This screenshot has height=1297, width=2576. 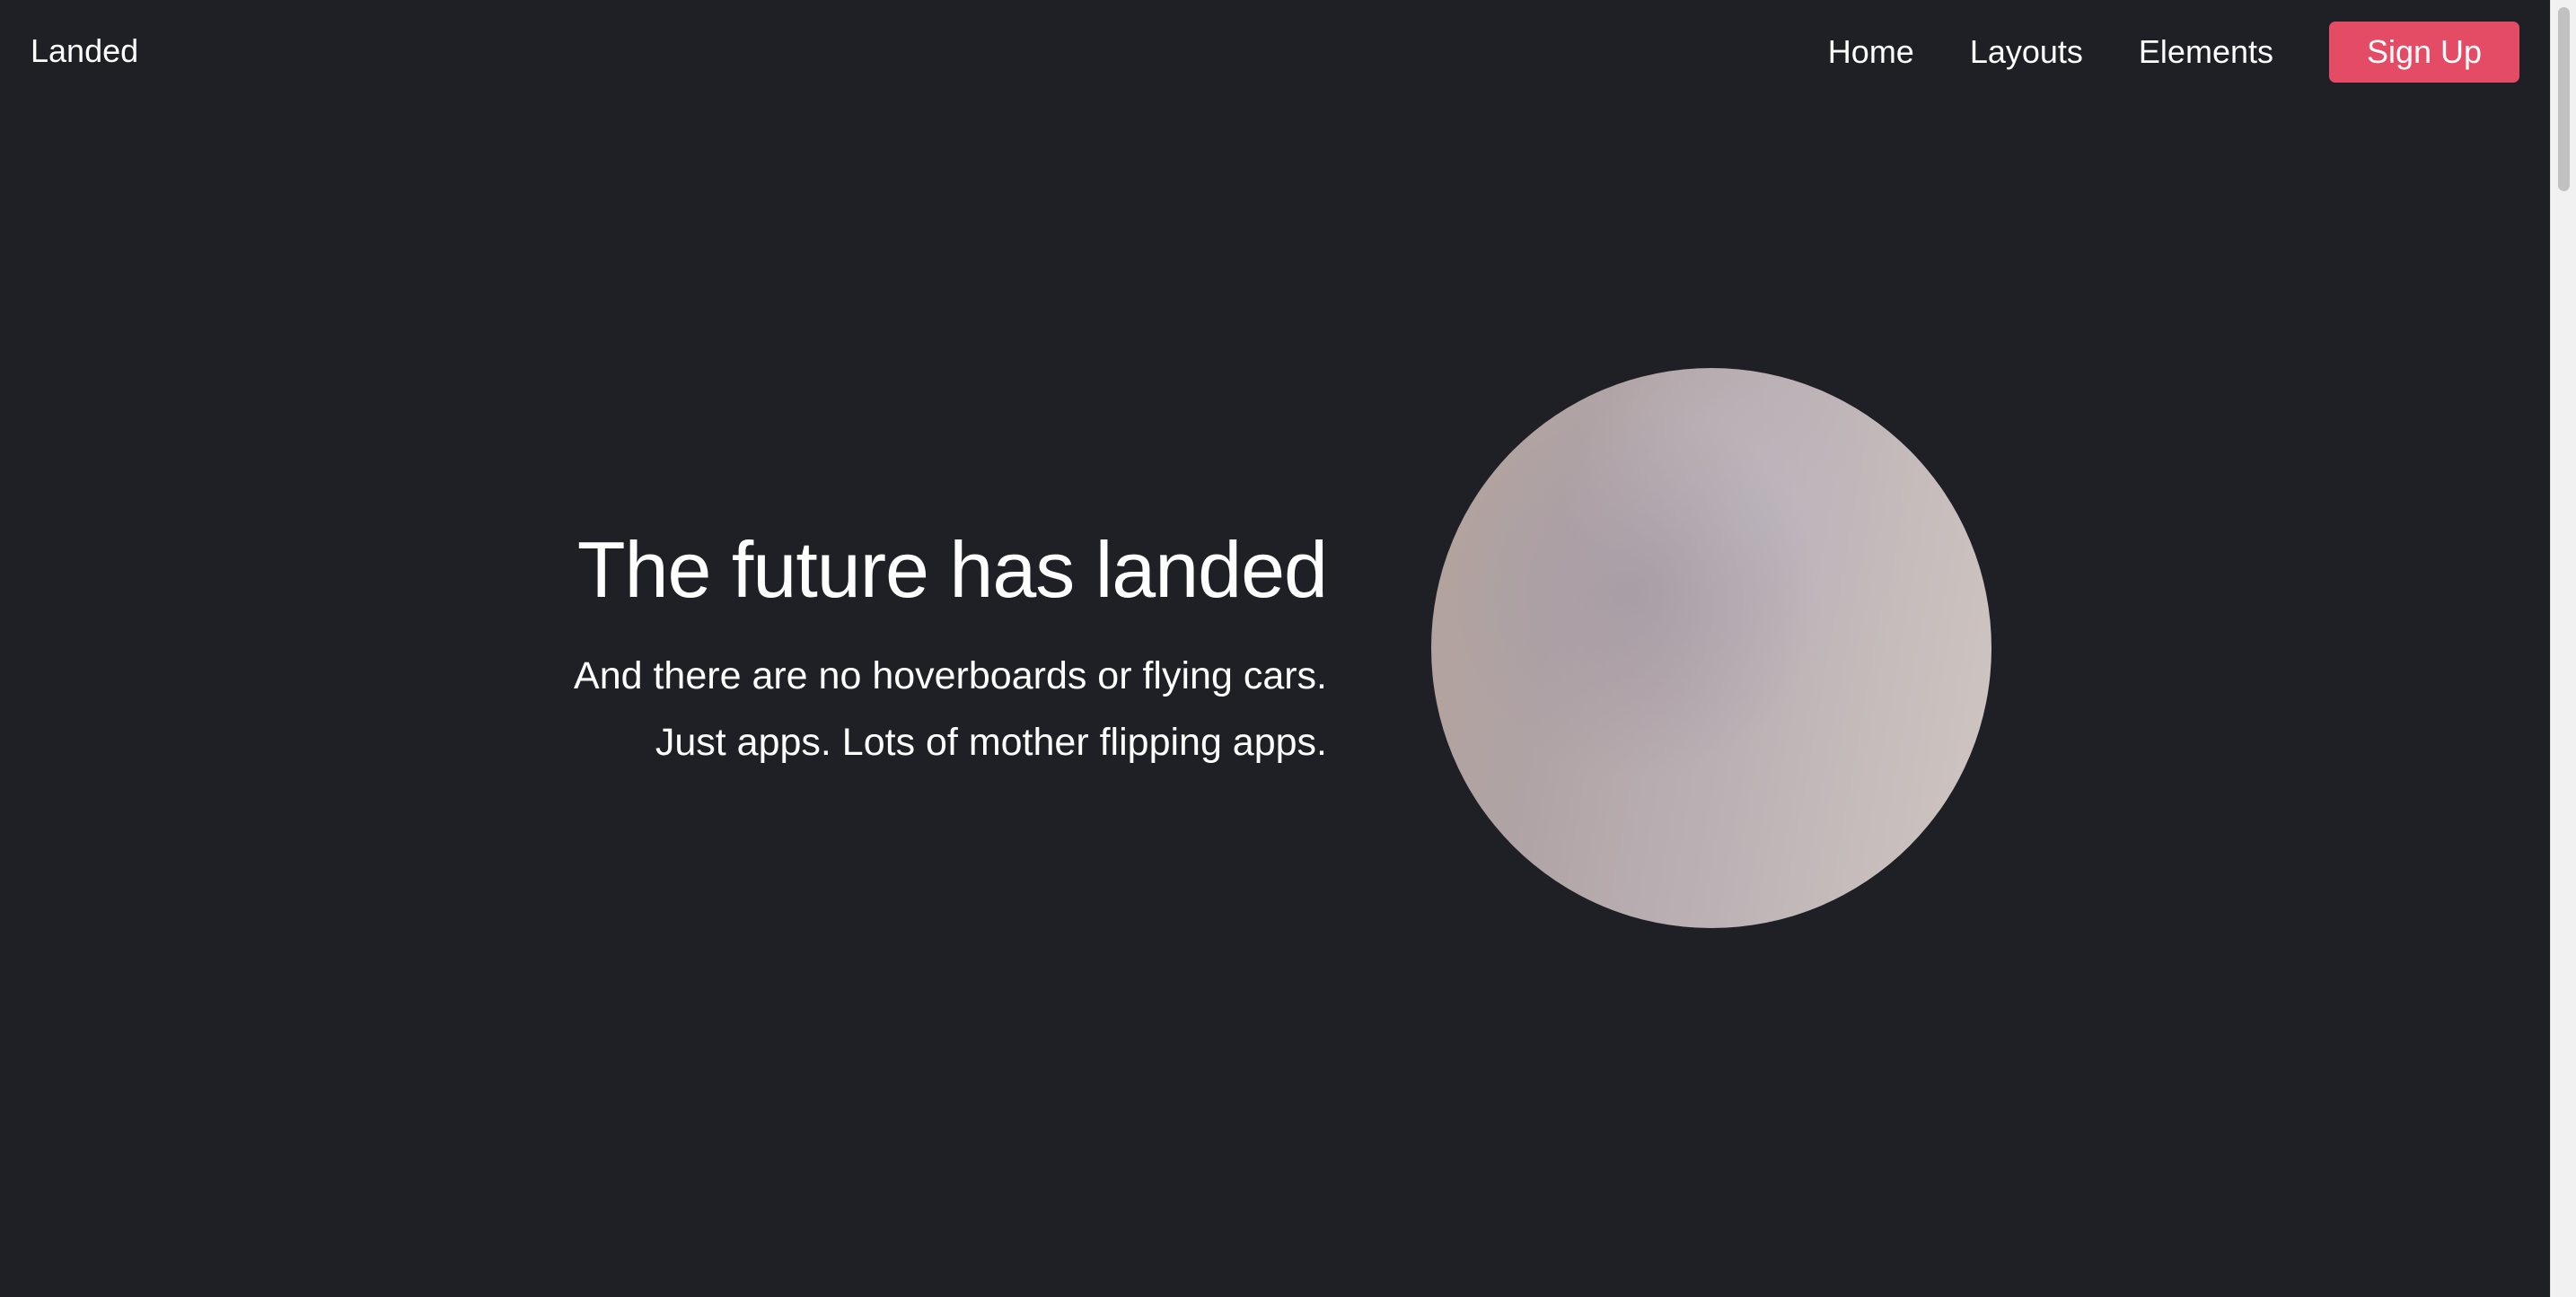 I want to click on nav-layouts: Layouts, so click(x=2026, y=52).